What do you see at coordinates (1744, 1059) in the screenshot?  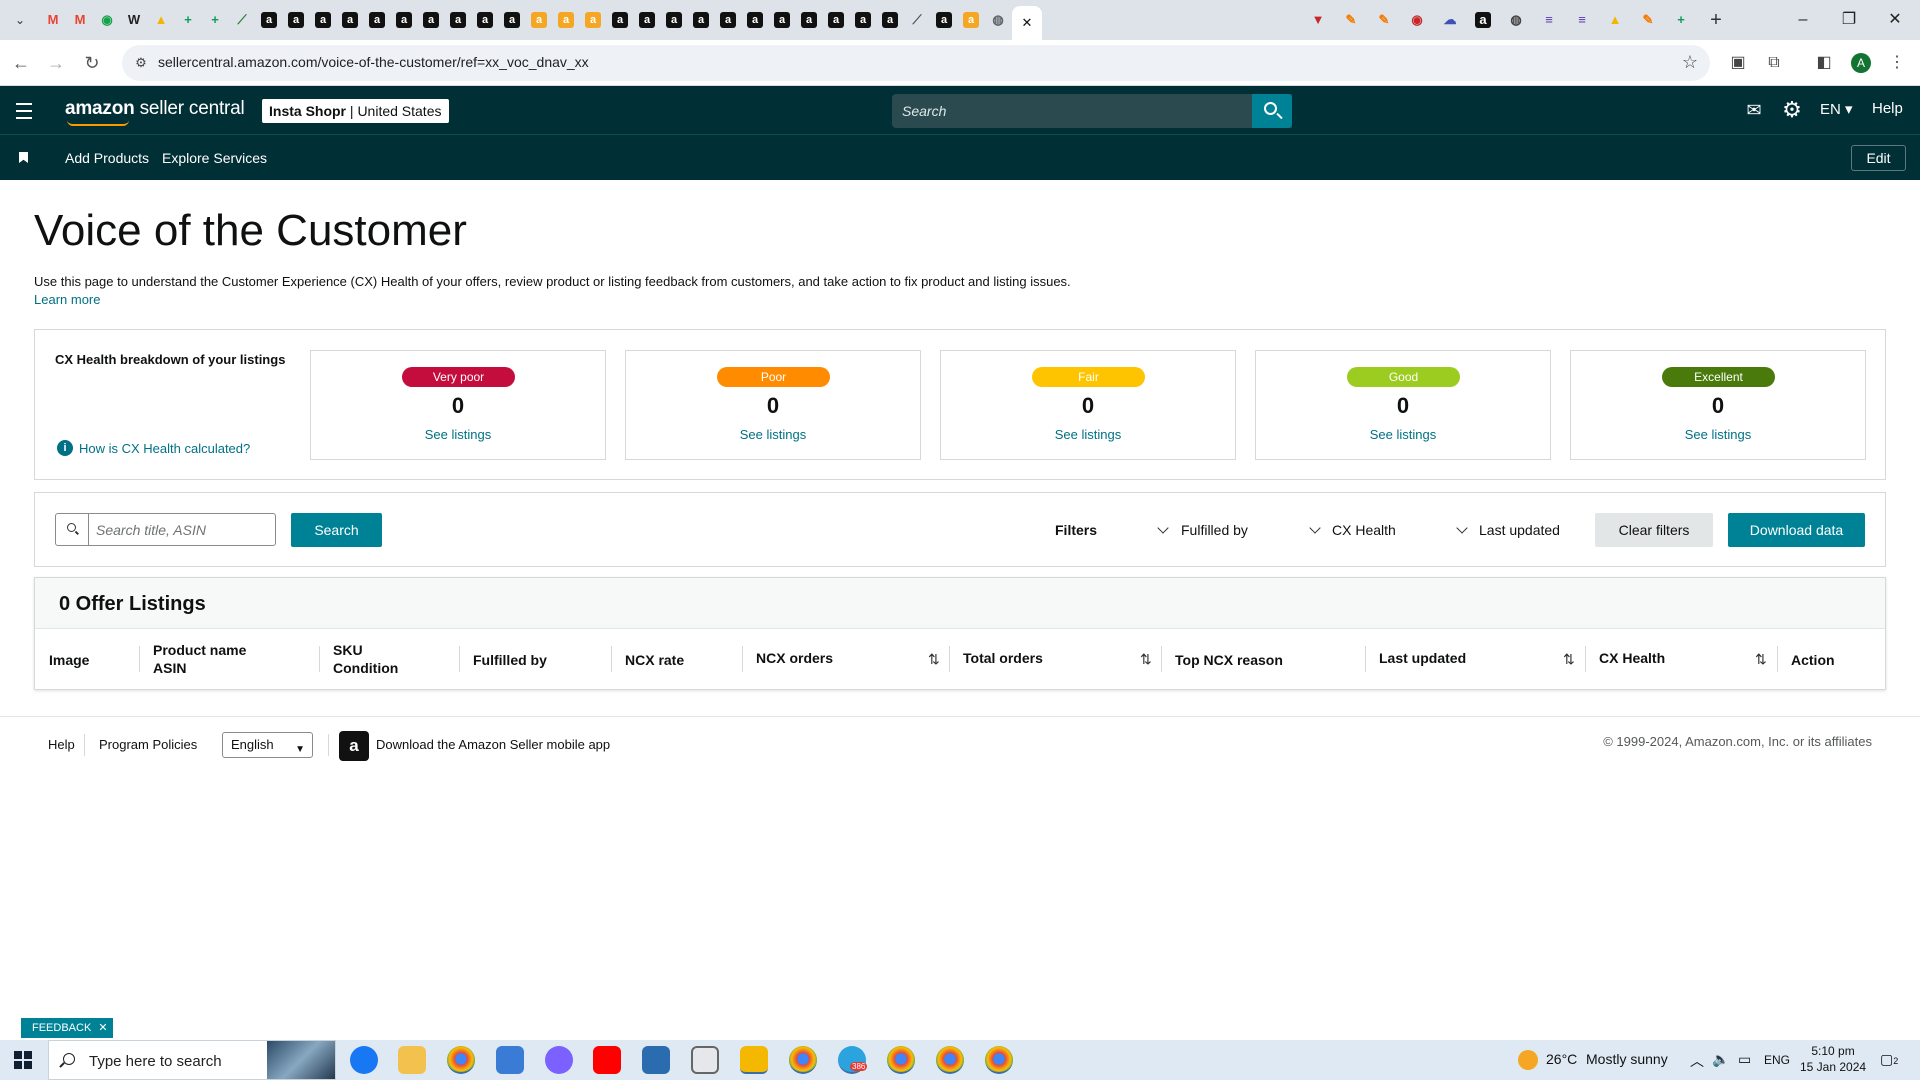 I see `network-icon: ▭` at bounding box center [1744, 1059].